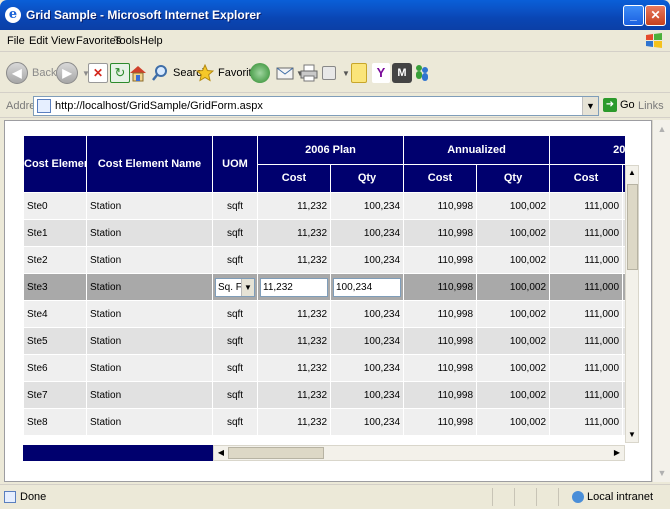 Image resolution: width=670 pixels, height=509 pixels. Describe the element at coordinates (294, 287) in the screenshot. I see `plan-cost-input: 11,232` at that location.